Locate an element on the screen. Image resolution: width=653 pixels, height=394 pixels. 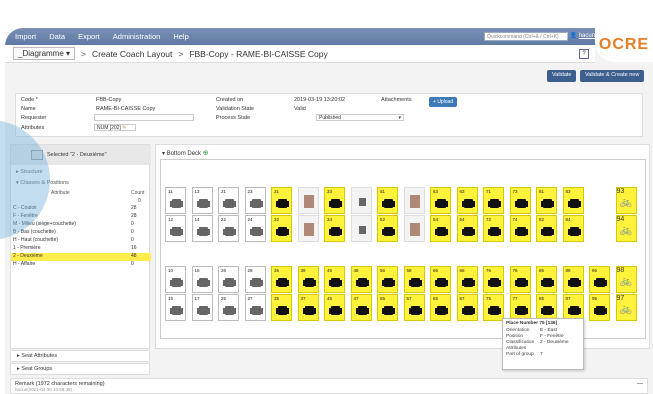
seat: 54 is located at coordinates (440, 228).